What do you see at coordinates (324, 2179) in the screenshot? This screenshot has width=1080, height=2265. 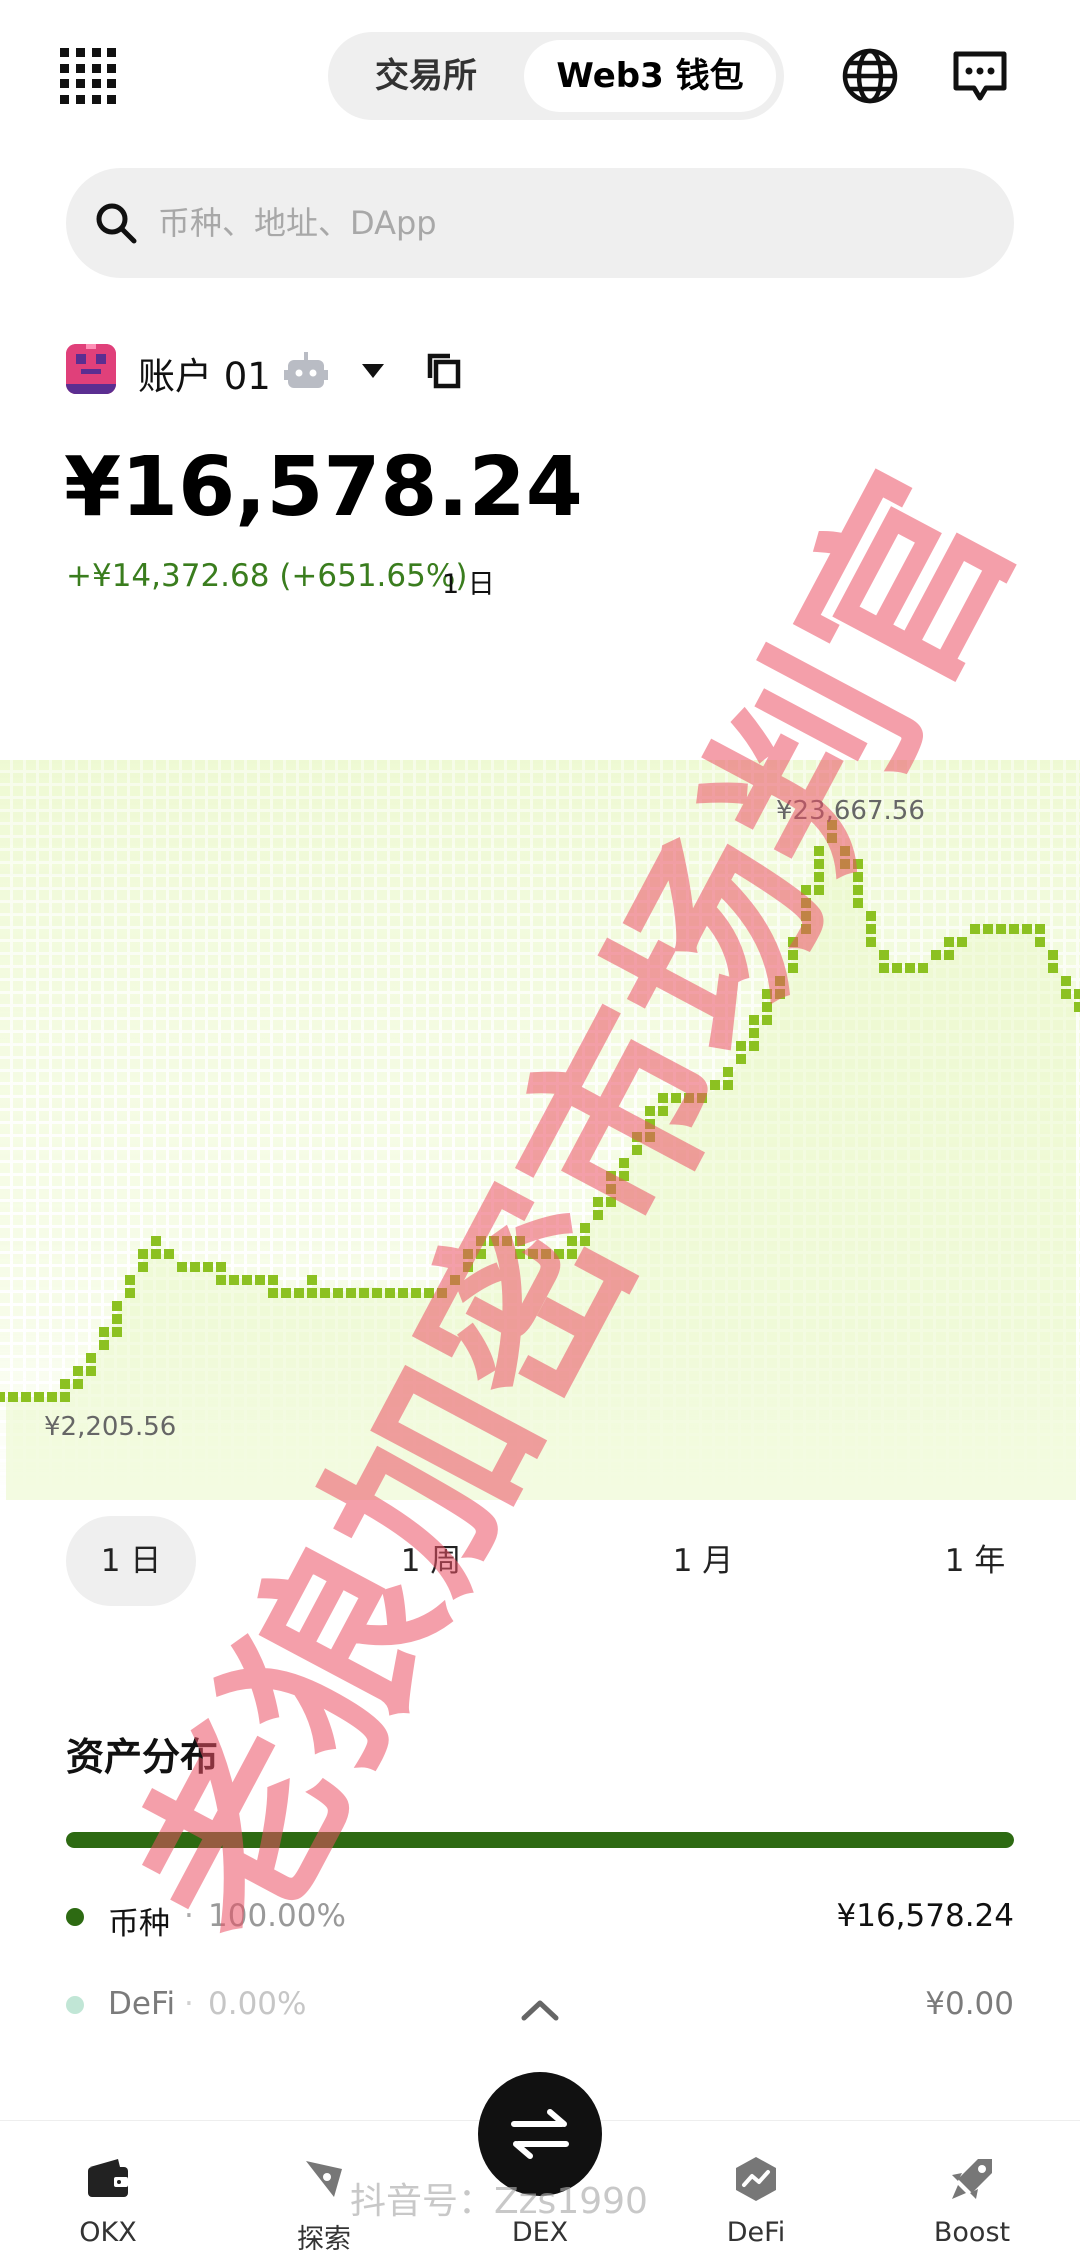 I see `compass-icon` at bounding box center [324, 2179].